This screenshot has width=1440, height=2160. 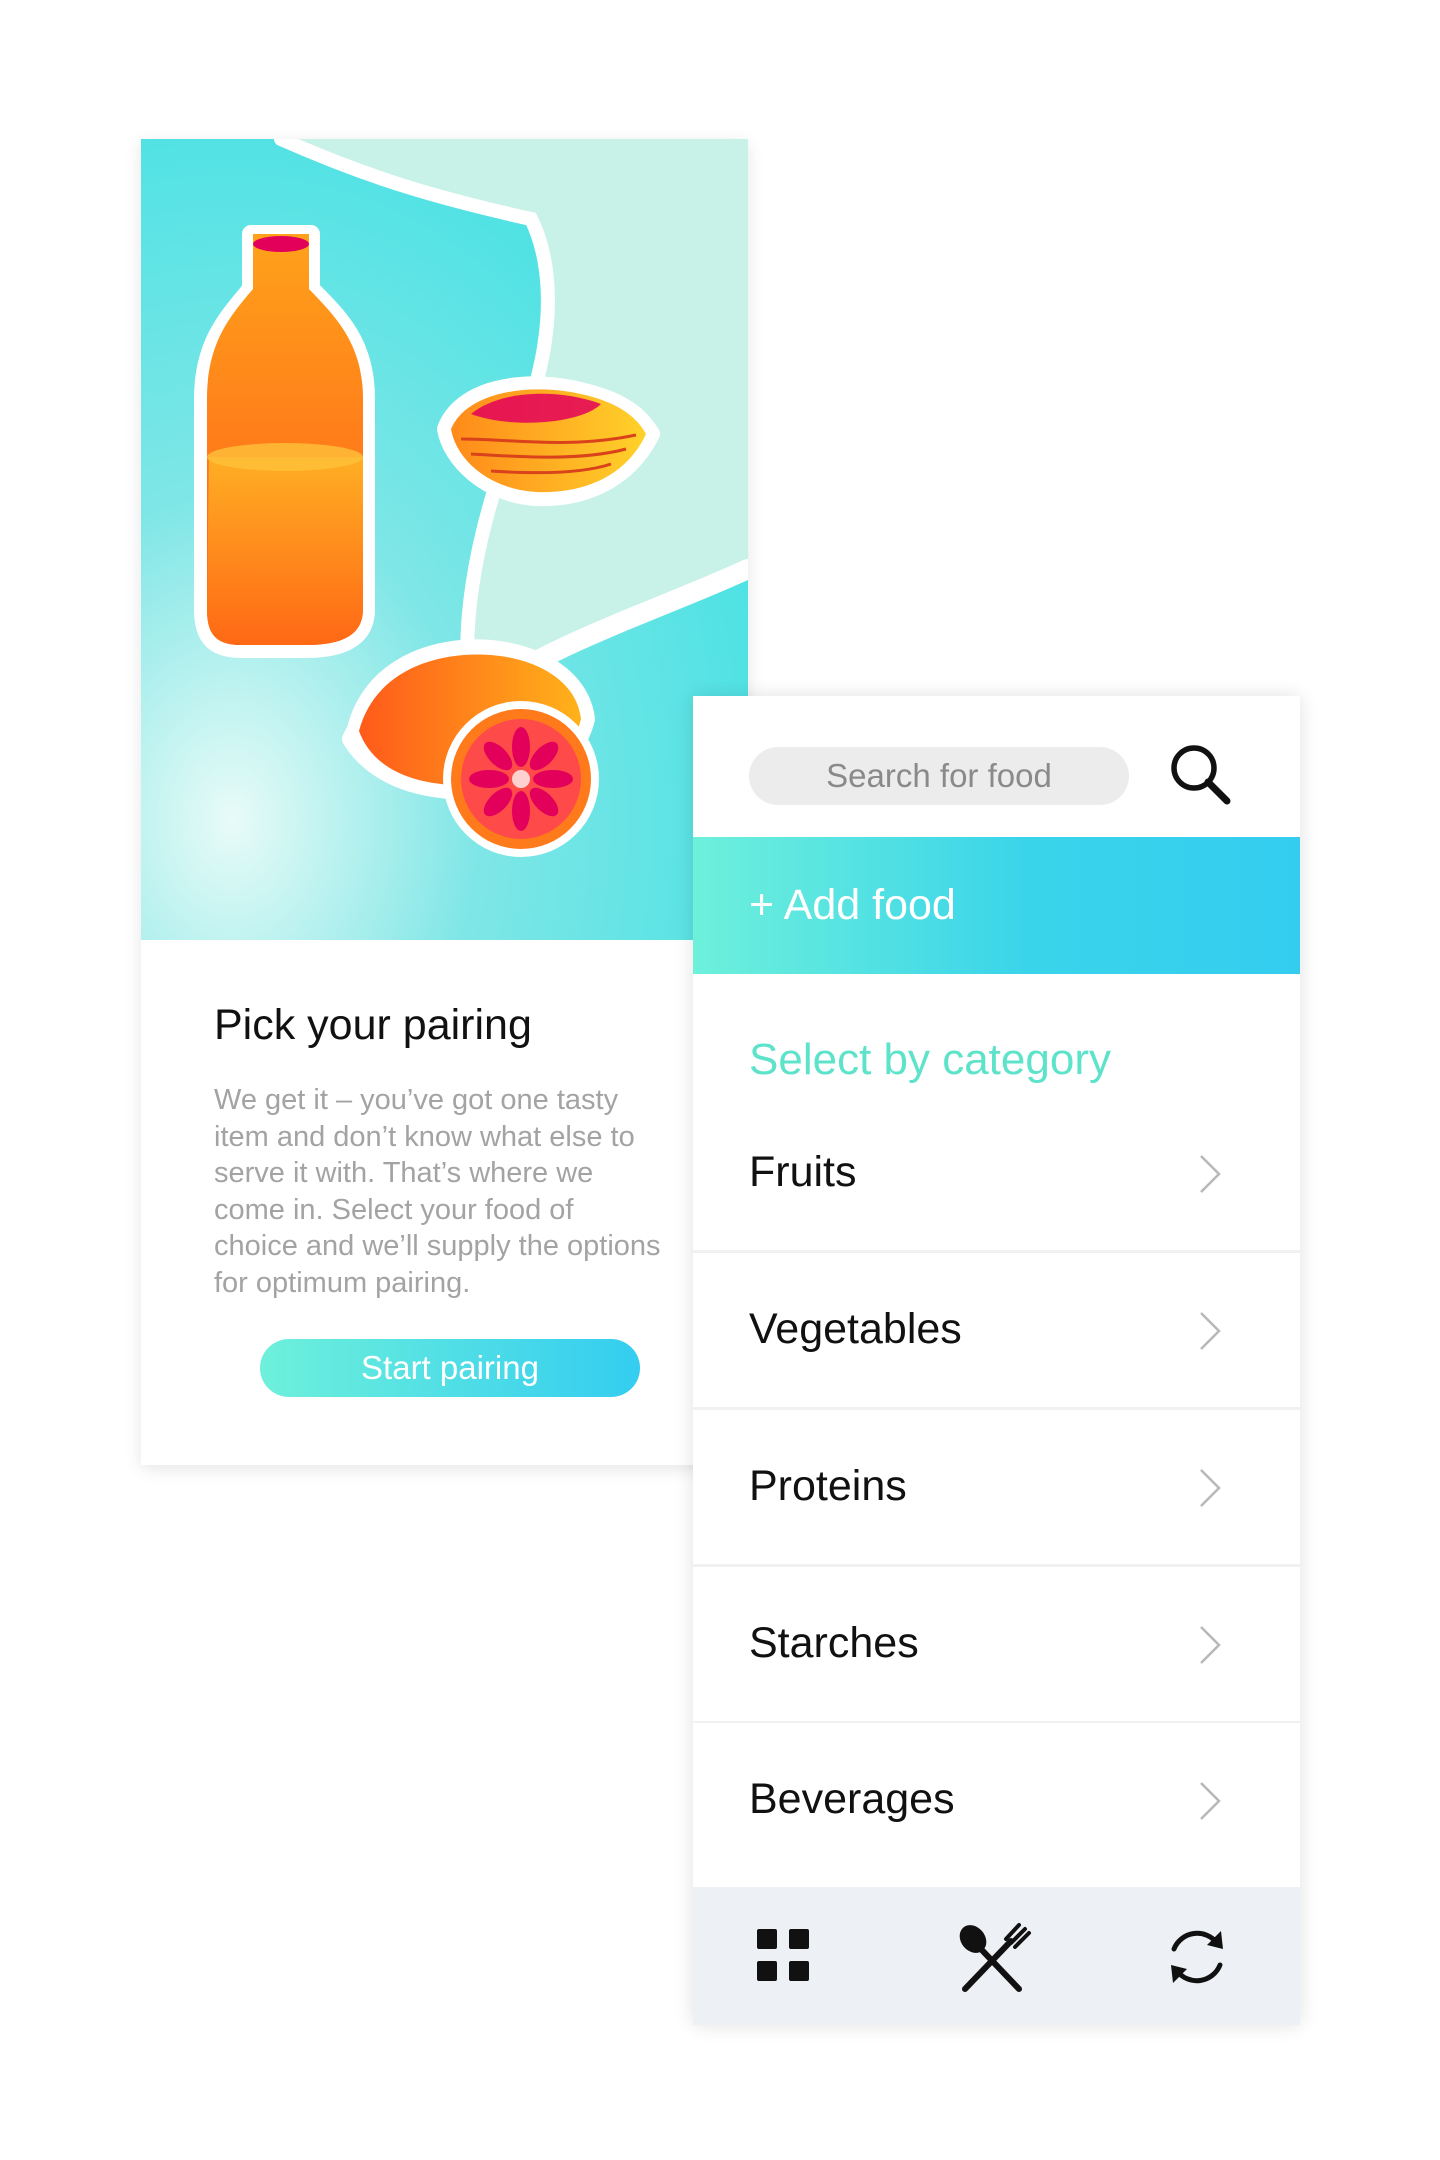 I want to click on category-label: Proteins, so click(x=828, y=1486).